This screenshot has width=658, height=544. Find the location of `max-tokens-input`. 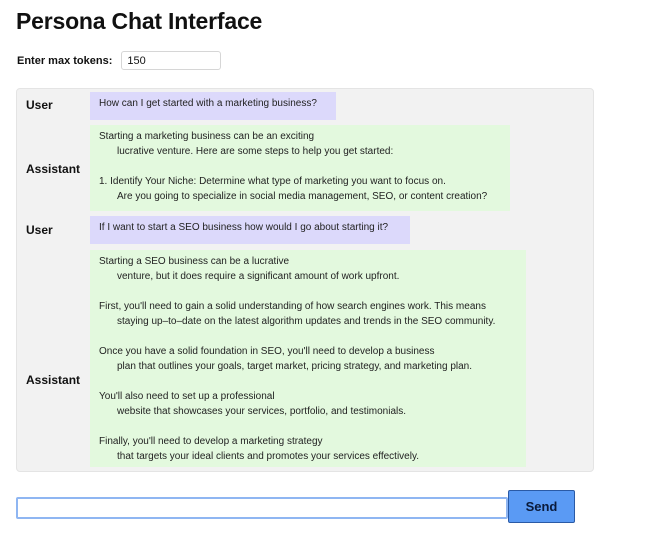

max-tokens-input is located at coordinates (171, 60).